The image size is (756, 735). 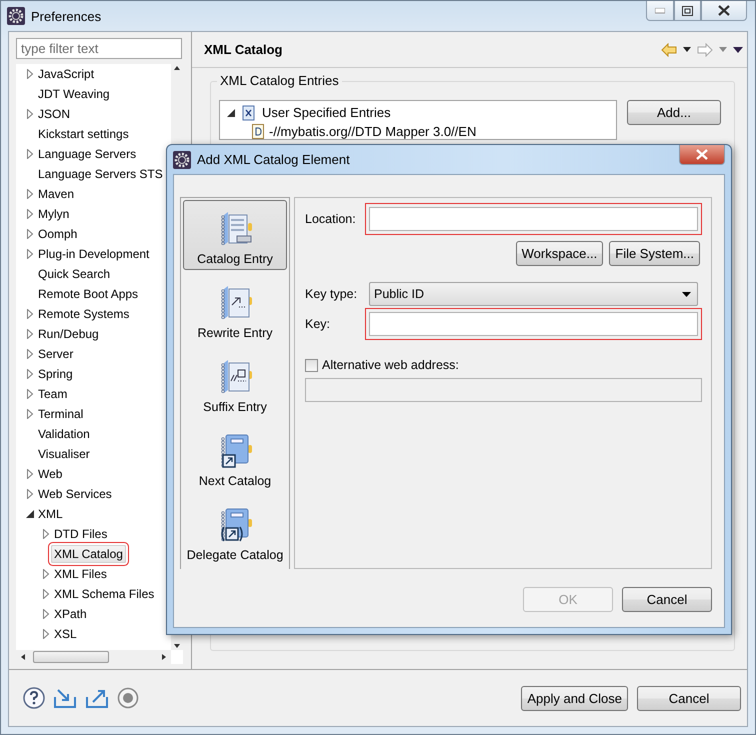 I want to click on document-icon, so click(x=258, y=131).